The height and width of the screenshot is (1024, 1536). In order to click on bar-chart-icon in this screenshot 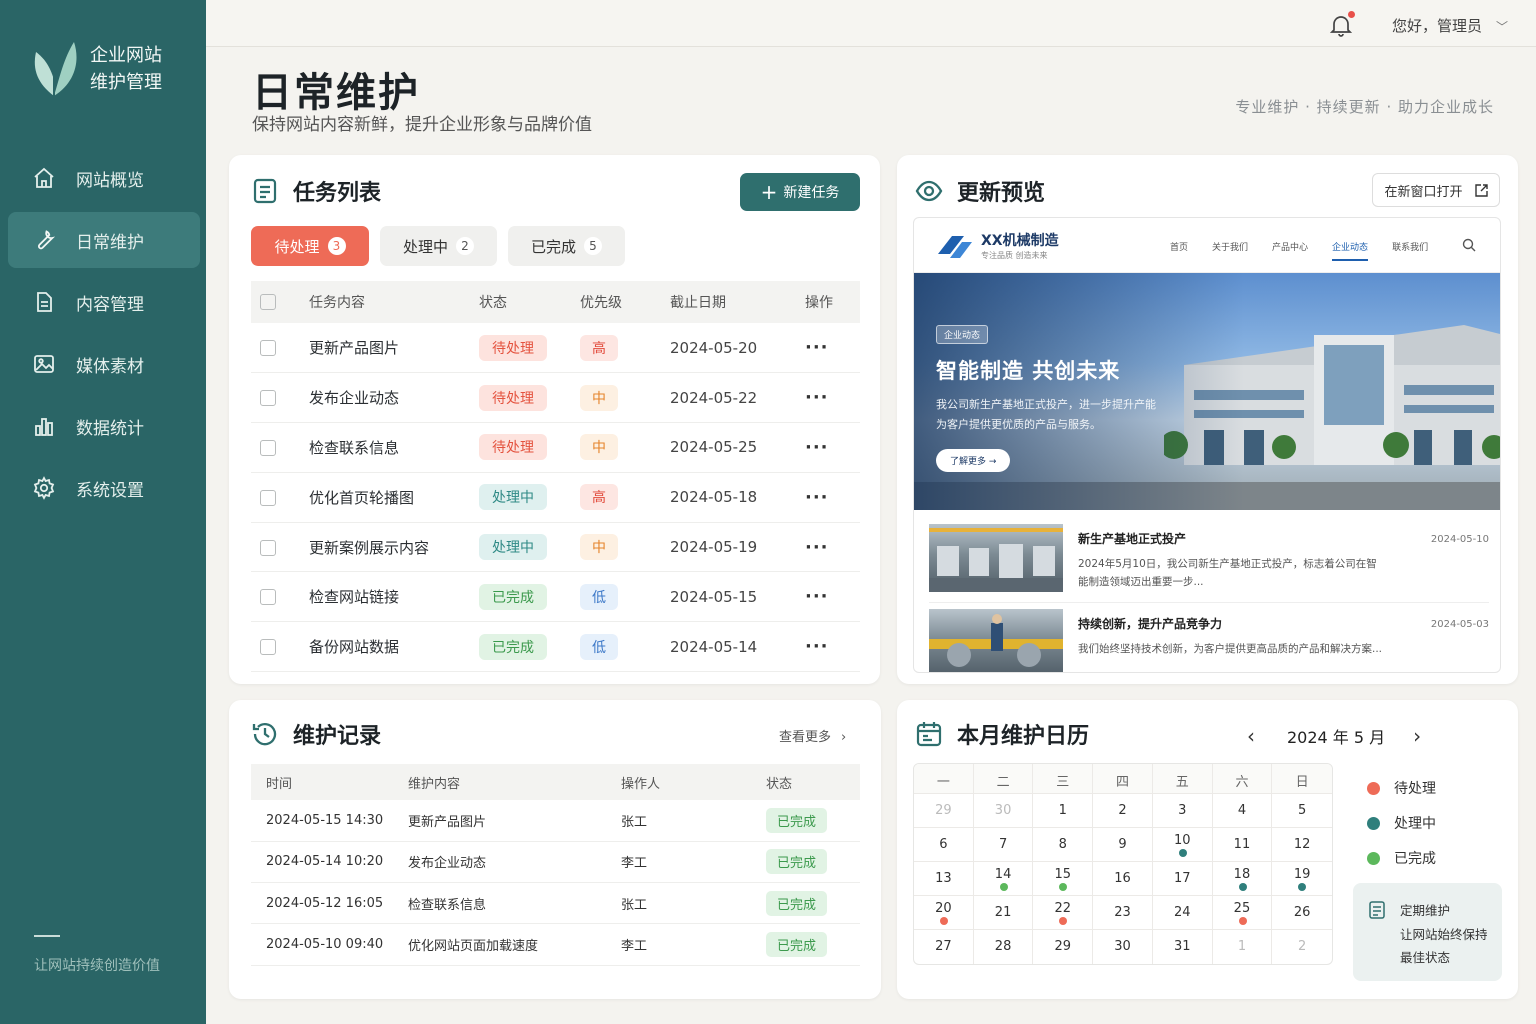, I will do `click(44, 426)`.